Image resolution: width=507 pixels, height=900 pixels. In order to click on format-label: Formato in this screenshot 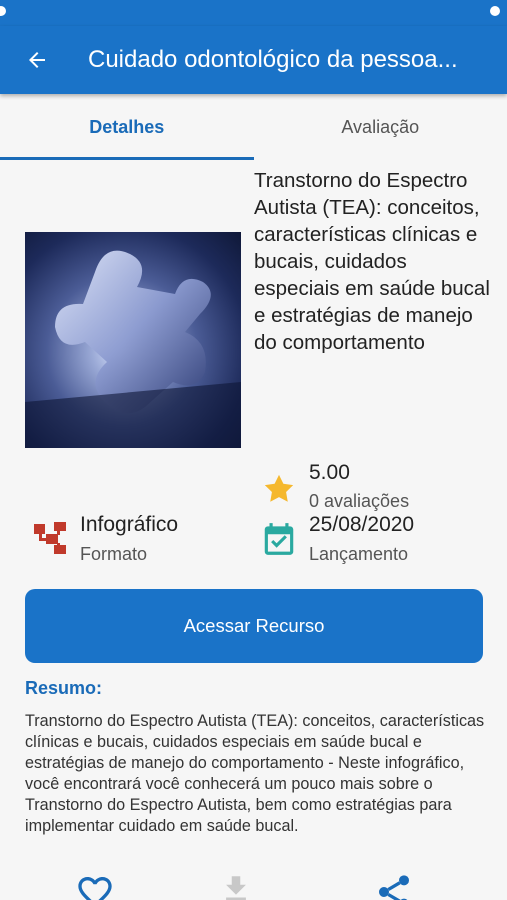, I will do `click(114, 554)`.